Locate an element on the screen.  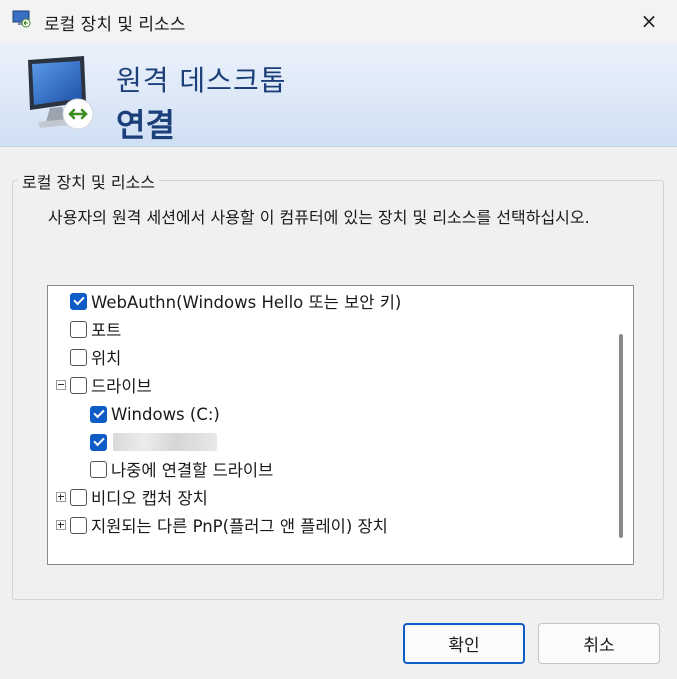
redacted-drive-label is located at coordinates (165, 442).